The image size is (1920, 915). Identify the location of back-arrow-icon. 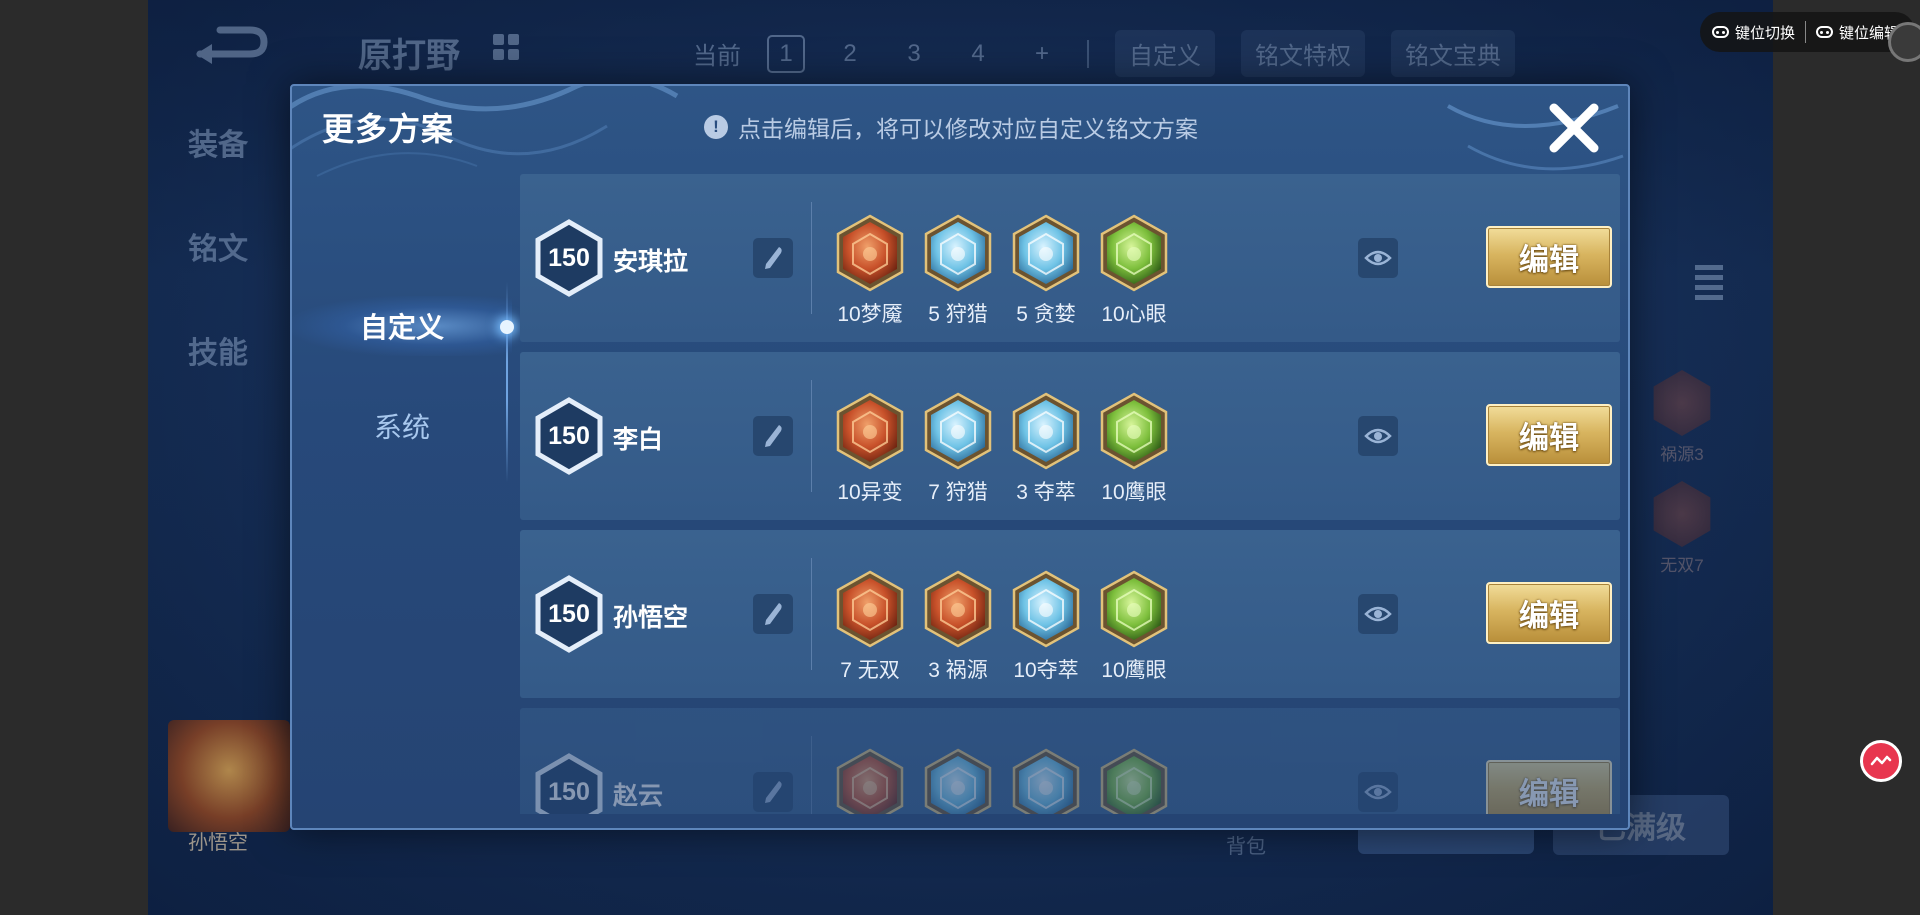
(230, 45).